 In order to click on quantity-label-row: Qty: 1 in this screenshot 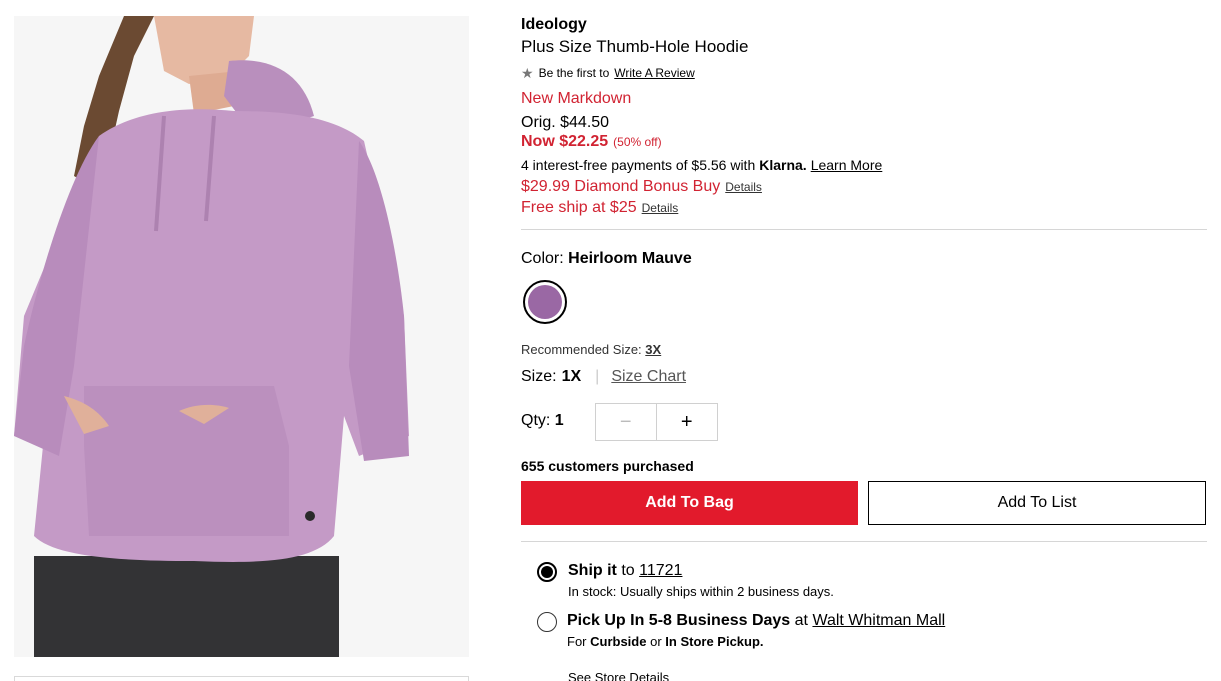, I will do `click(542, 421)`.